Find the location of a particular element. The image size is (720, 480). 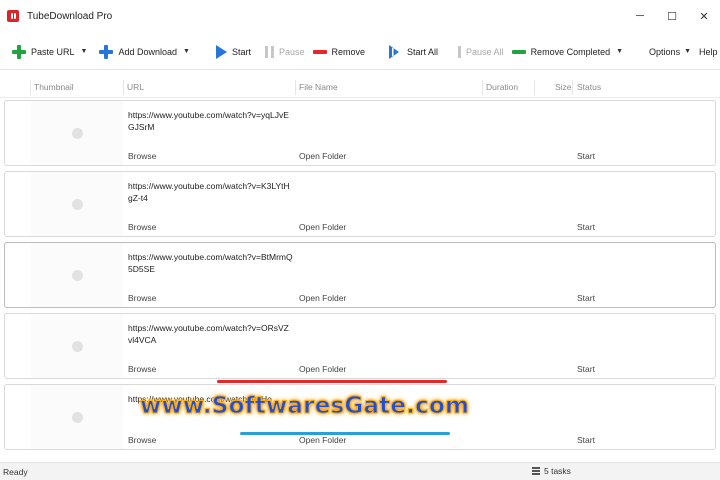

start-button: Start is located at coordinates (233, 52).